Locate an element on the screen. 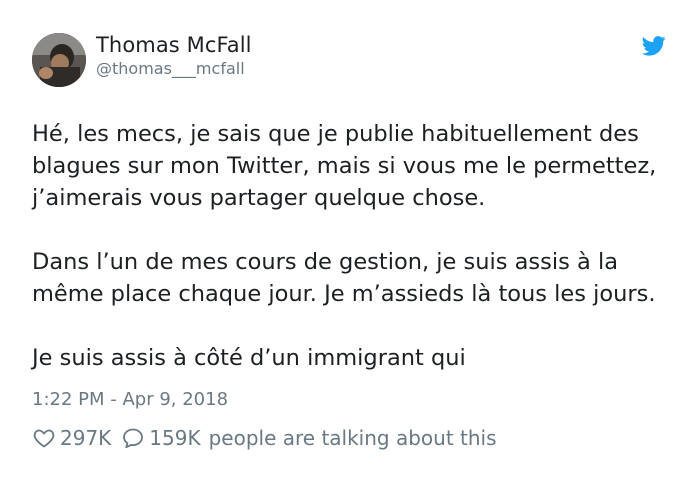 This screenshot has height=478, width=700. twitter-bird-icon is located at coordinates (654, 46).